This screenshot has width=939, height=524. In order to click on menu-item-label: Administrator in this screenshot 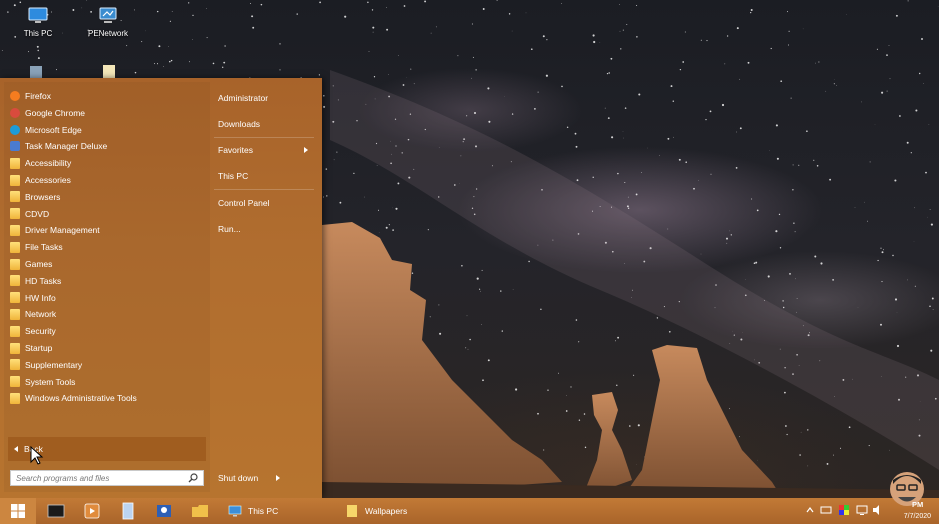, I will do `click(243, 98)`.